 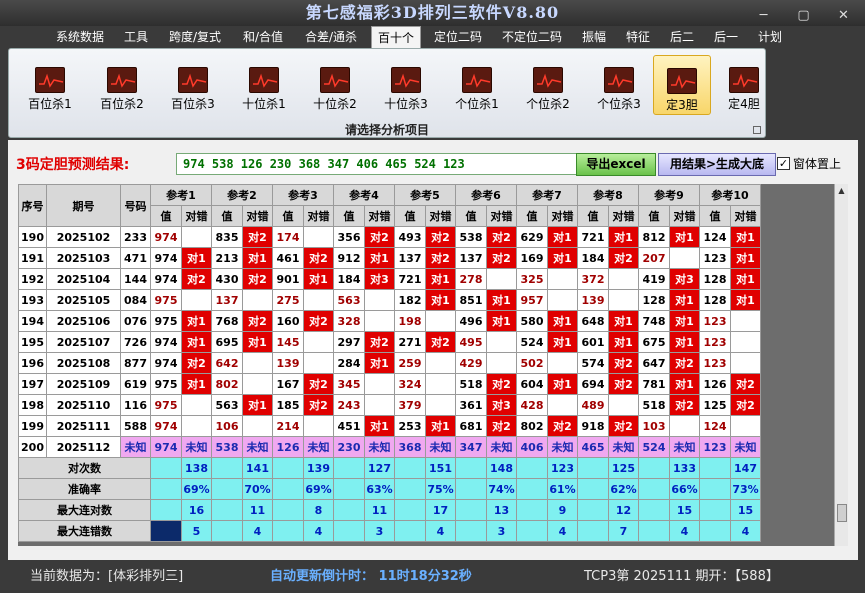 What do you see at coordinates (410, 405) in the screenshot?
I see `cell-value: 379` at bounding box center [410, 405].